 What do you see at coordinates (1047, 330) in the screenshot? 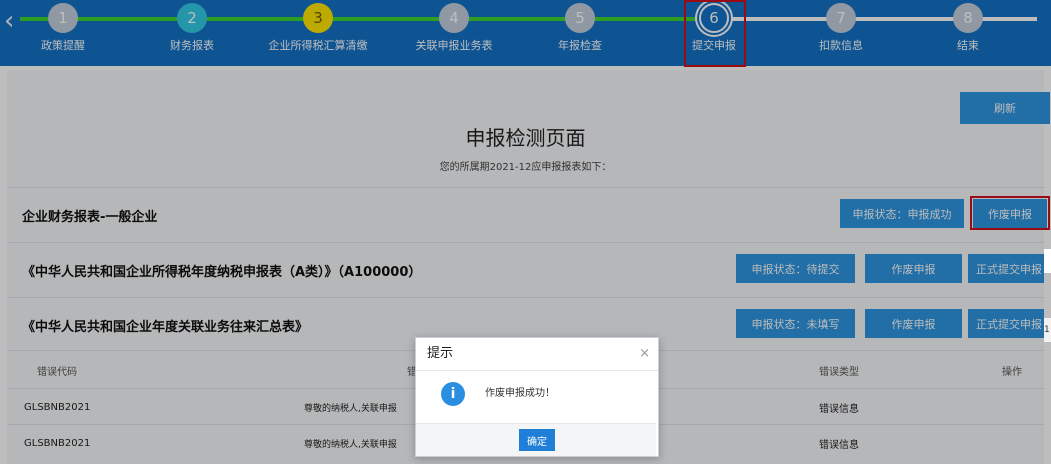
I see `side-tab: 1` at bounding box center [1047, 330].